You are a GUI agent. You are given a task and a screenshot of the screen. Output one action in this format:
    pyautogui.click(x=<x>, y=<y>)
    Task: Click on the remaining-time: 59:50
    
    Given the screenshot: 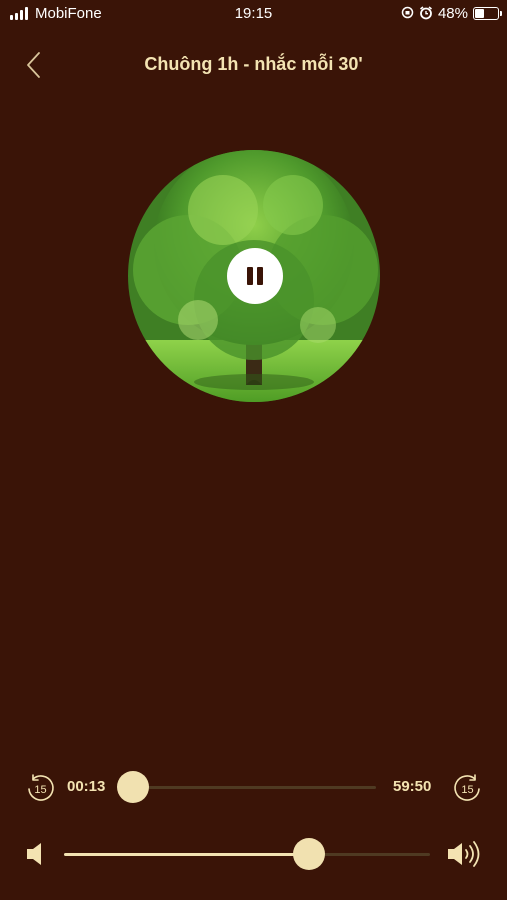 What is the action you would take?
    pyautogui.click(x=412, y=786)
    